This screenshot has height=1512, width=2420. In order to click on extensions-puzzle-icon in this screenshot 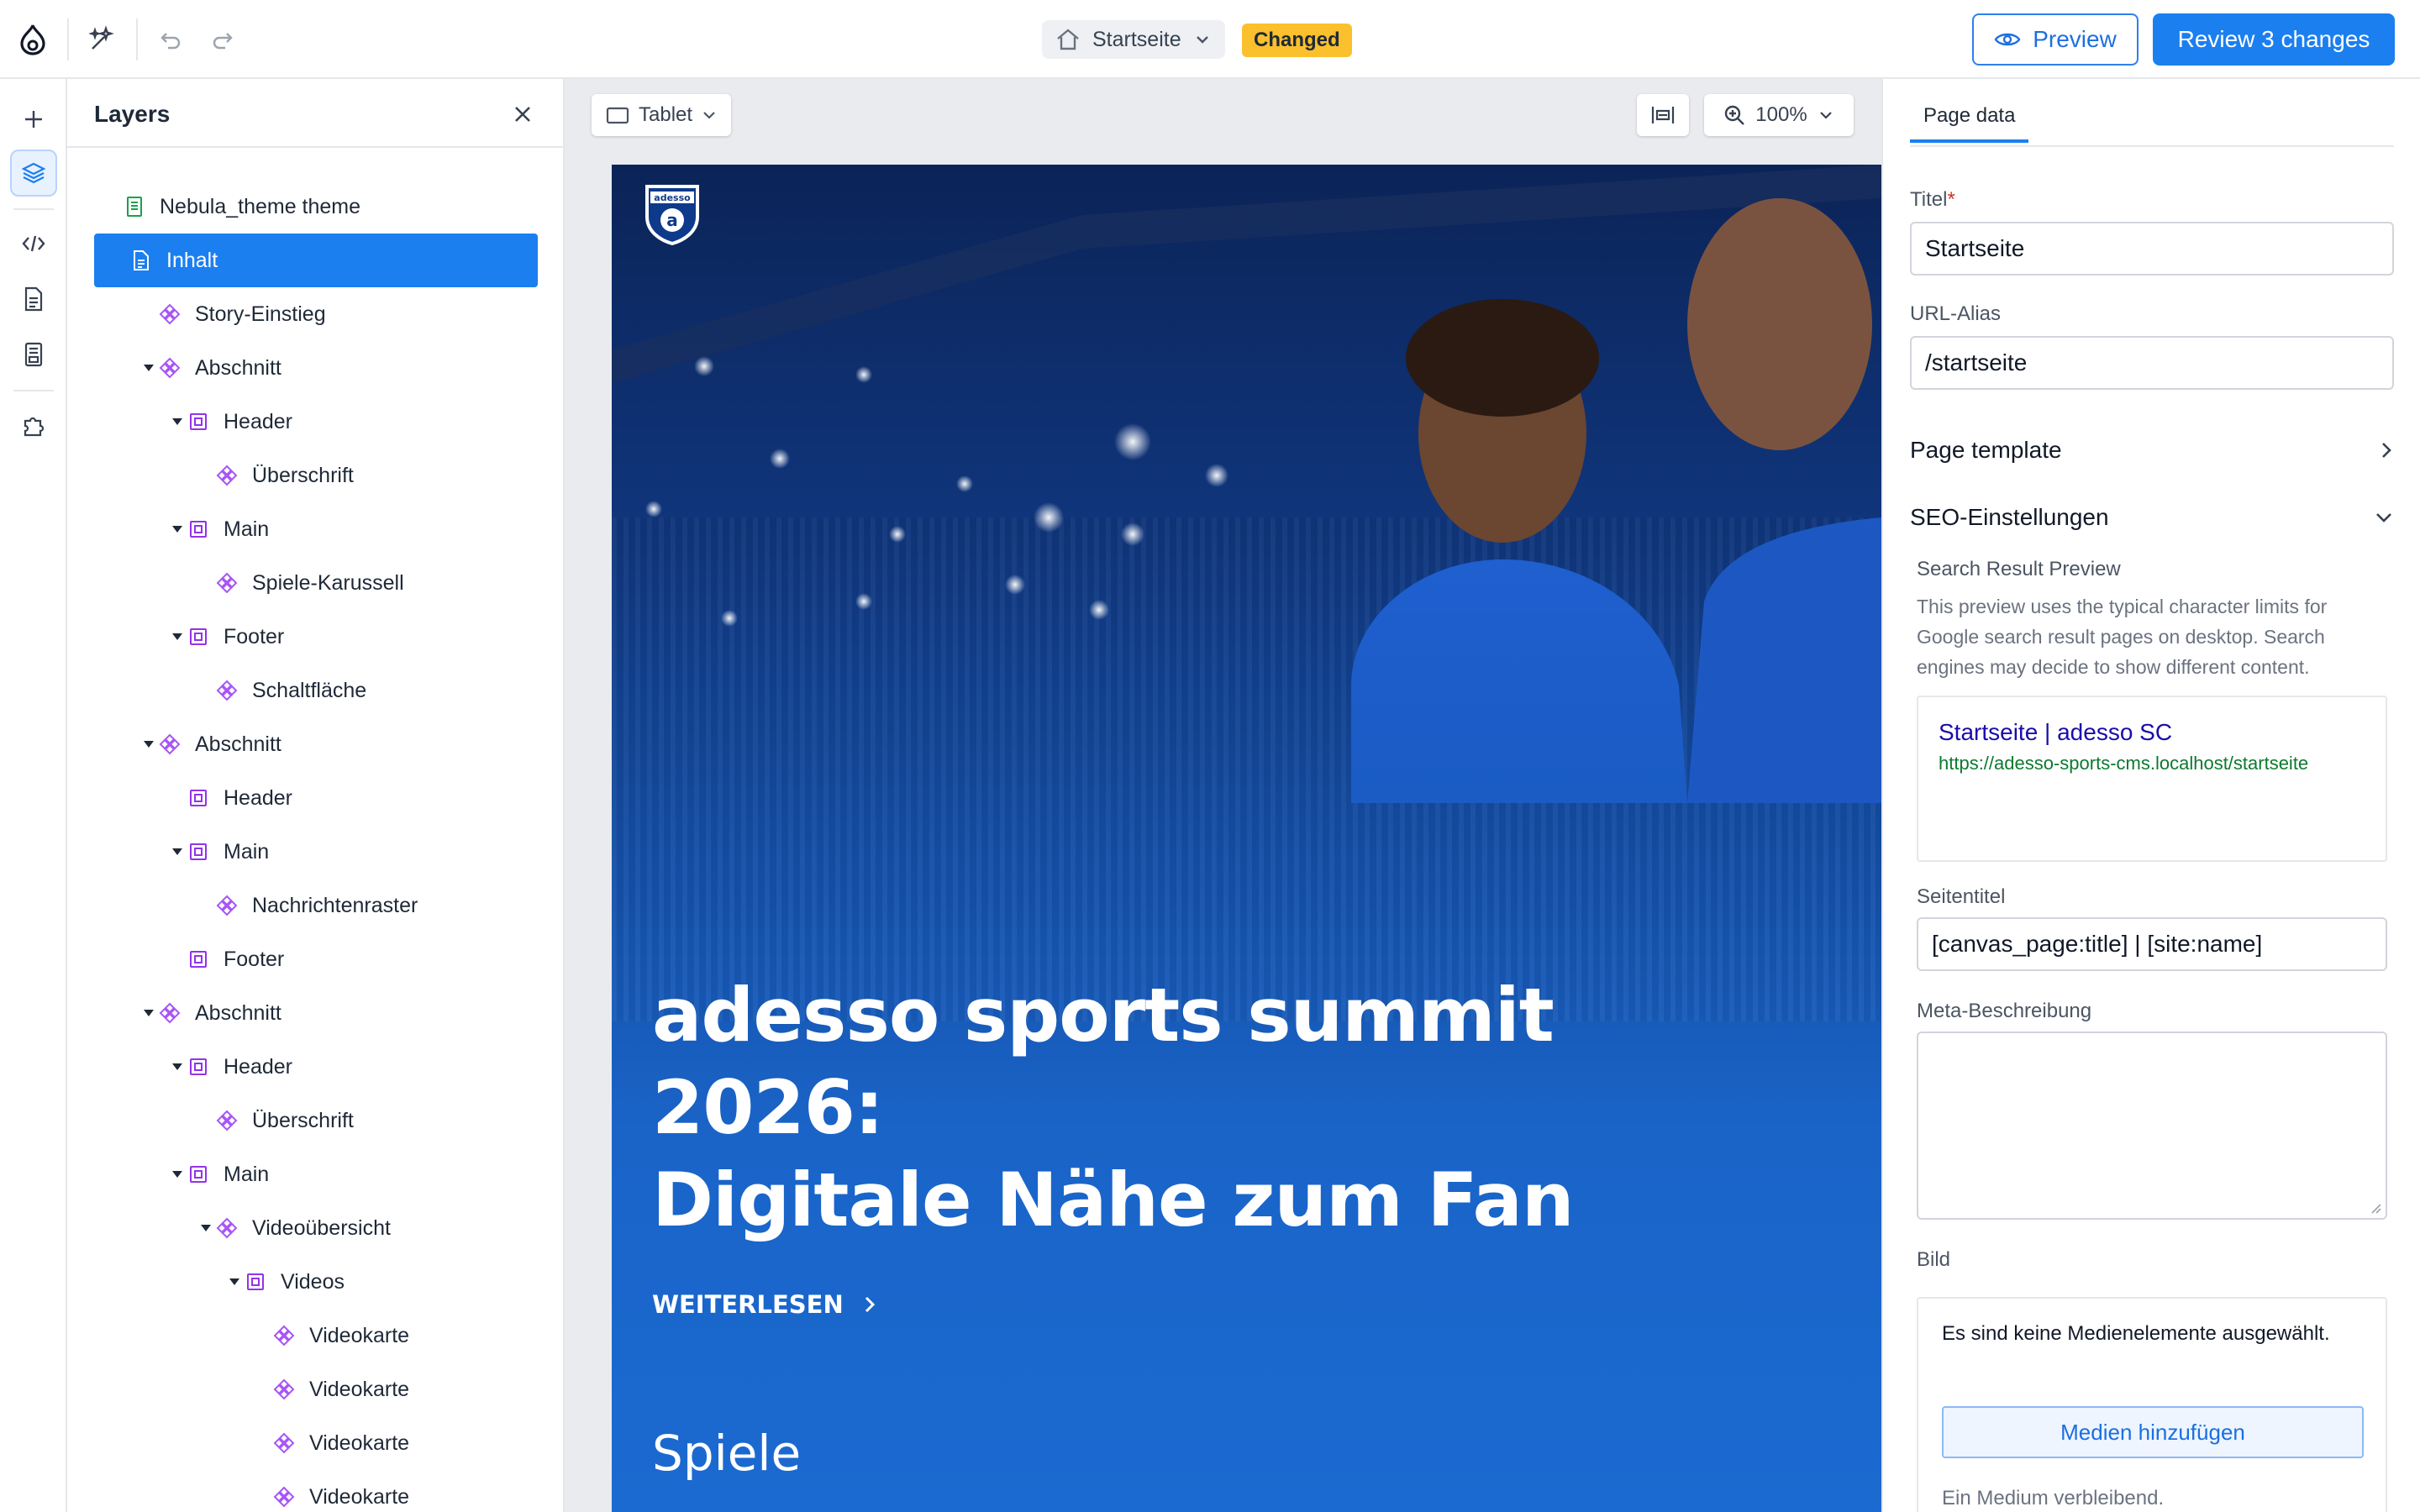, I will do `click(34, 425)`.